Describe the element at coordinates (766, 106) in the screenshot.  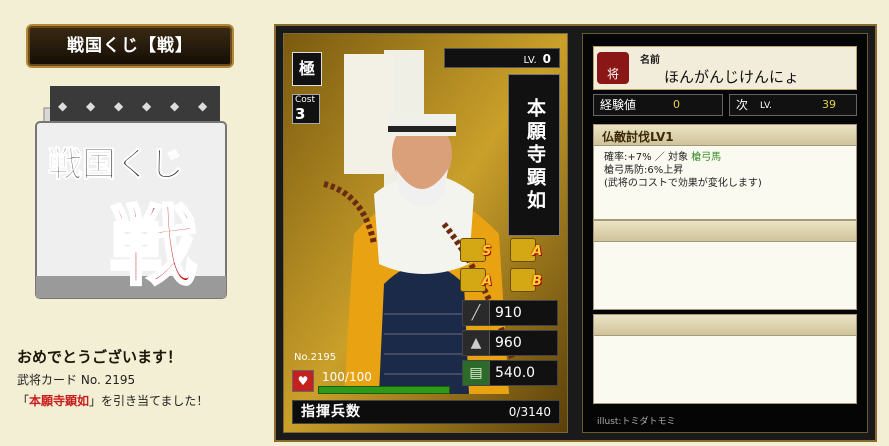
I see `next-lv-label: LV.` at that location.